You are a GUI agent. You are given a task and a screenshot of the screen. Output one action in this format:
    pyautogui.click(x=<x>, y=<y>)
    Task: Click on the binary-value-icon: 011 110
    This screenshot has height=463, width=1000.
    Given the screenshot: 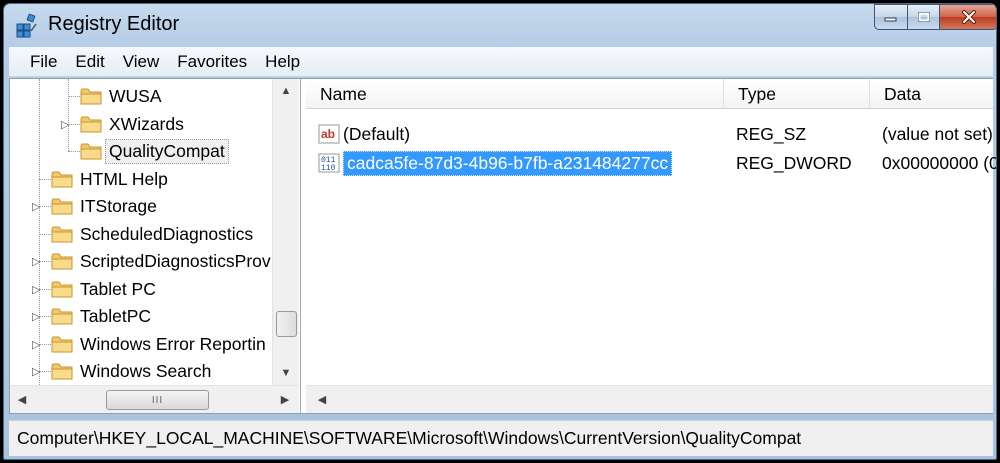 What is the action you would take?
    pyautogui.click(x=329, y=163)
    